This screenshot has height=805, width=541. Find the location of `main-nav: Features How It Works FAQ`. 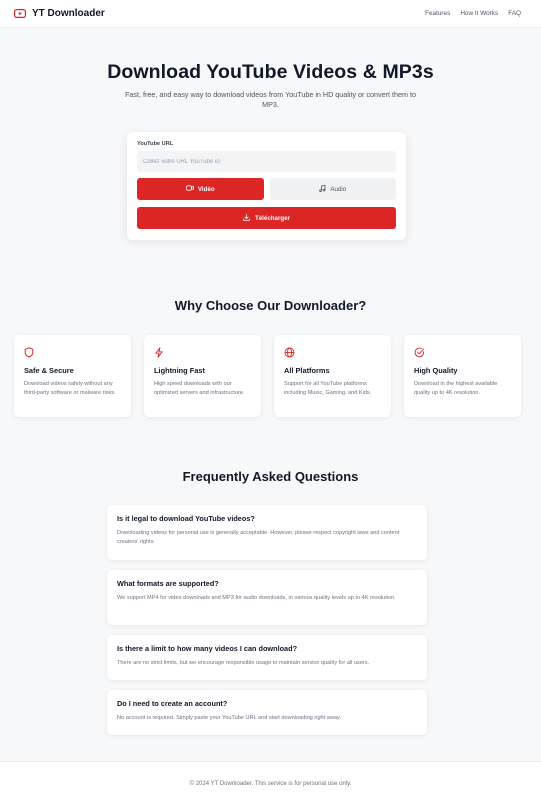

main-nav: Features How It Works FAQ is located at coordinates (473, 13).